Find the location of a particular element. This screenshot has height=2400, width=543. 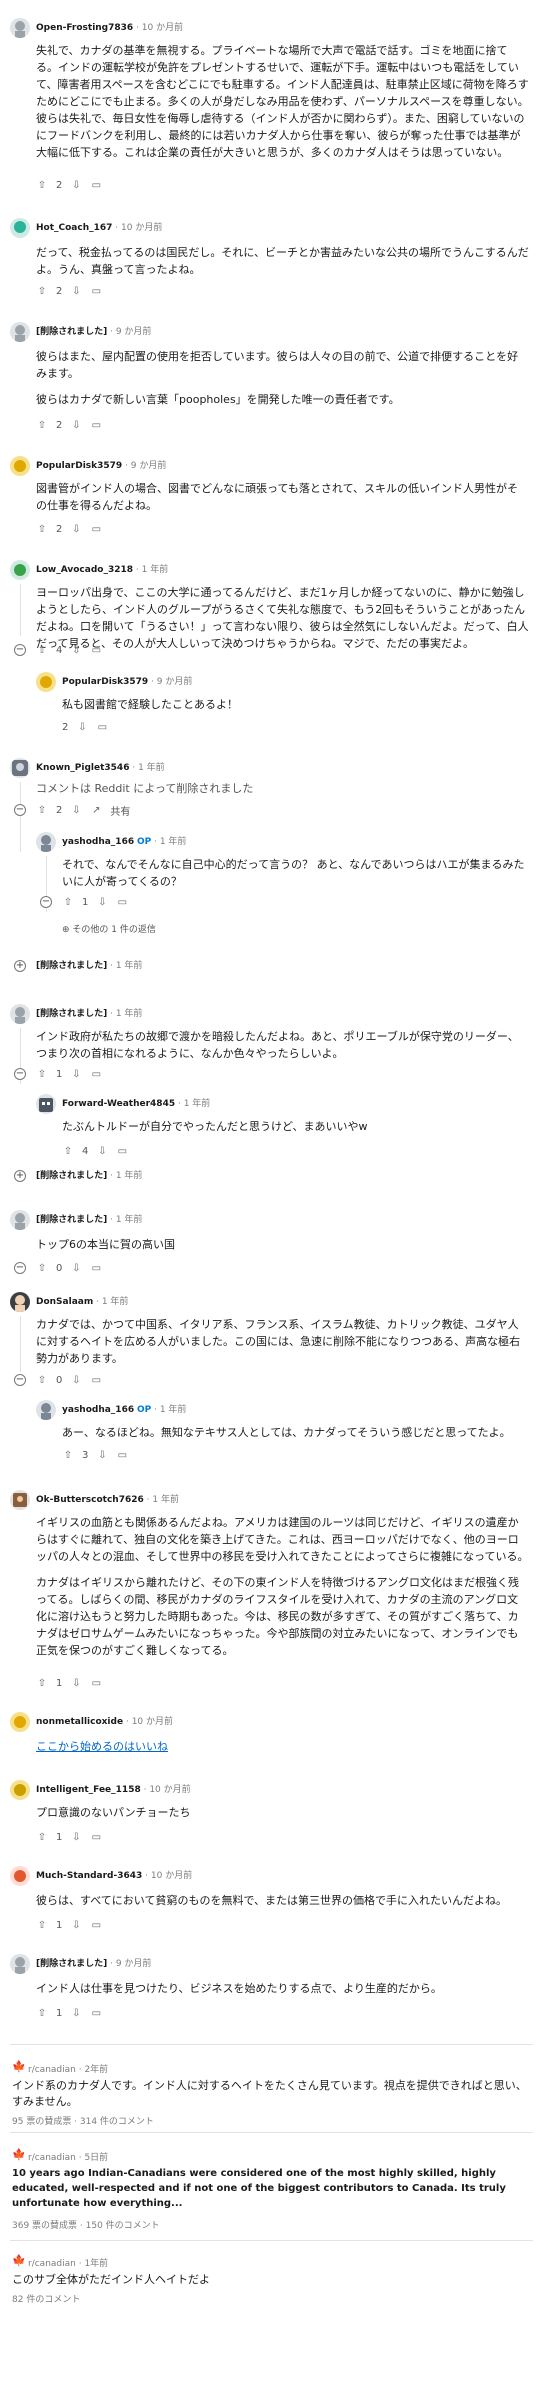

username: Forward-Weather4845 is located at coordinates (118, 1104).